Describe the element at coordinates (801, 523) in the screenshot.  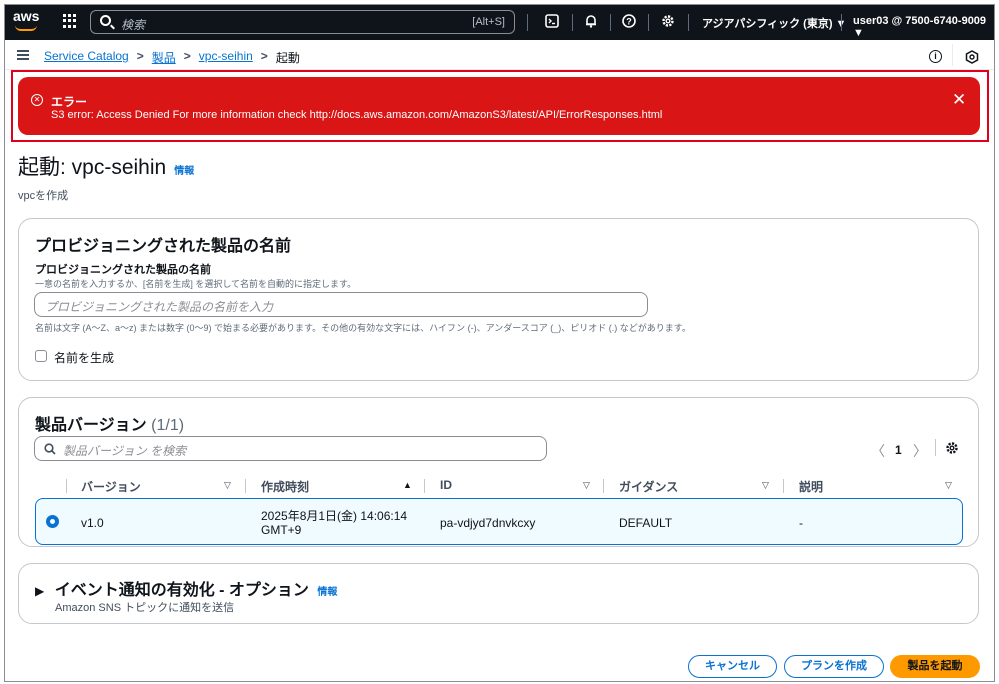
I see `cell-description: -` at that location.